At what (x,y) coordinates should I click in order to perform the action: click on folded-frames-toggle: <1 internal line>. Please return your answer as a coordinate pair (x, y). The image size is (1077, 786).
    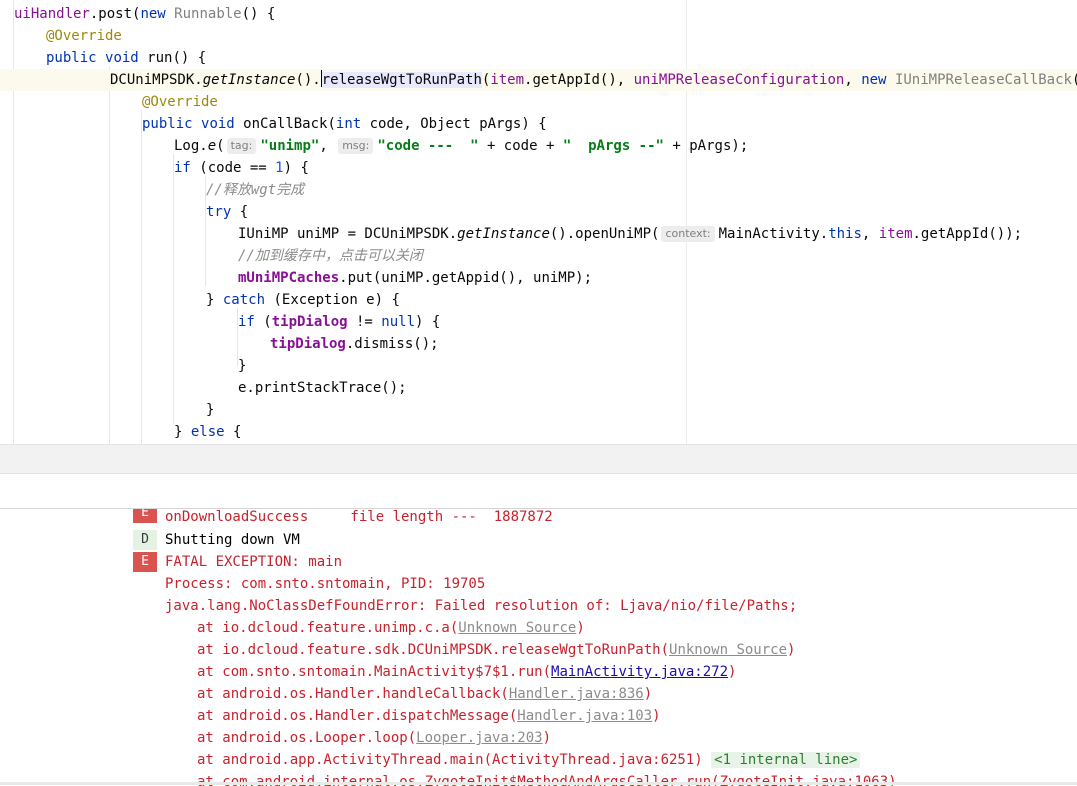
    Looking at the image, I should click on (786, 760).